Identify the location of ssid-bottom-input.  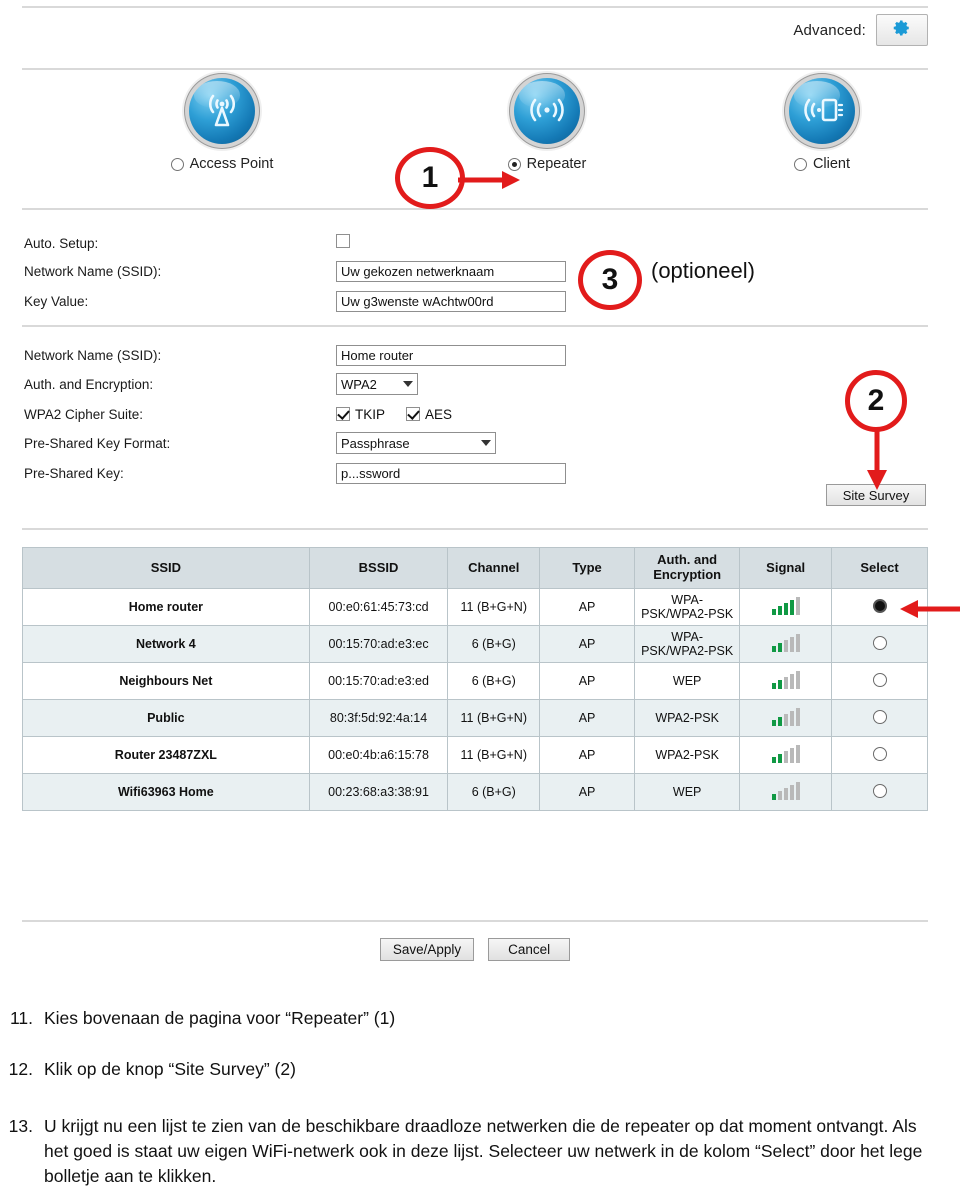
(451, 355).